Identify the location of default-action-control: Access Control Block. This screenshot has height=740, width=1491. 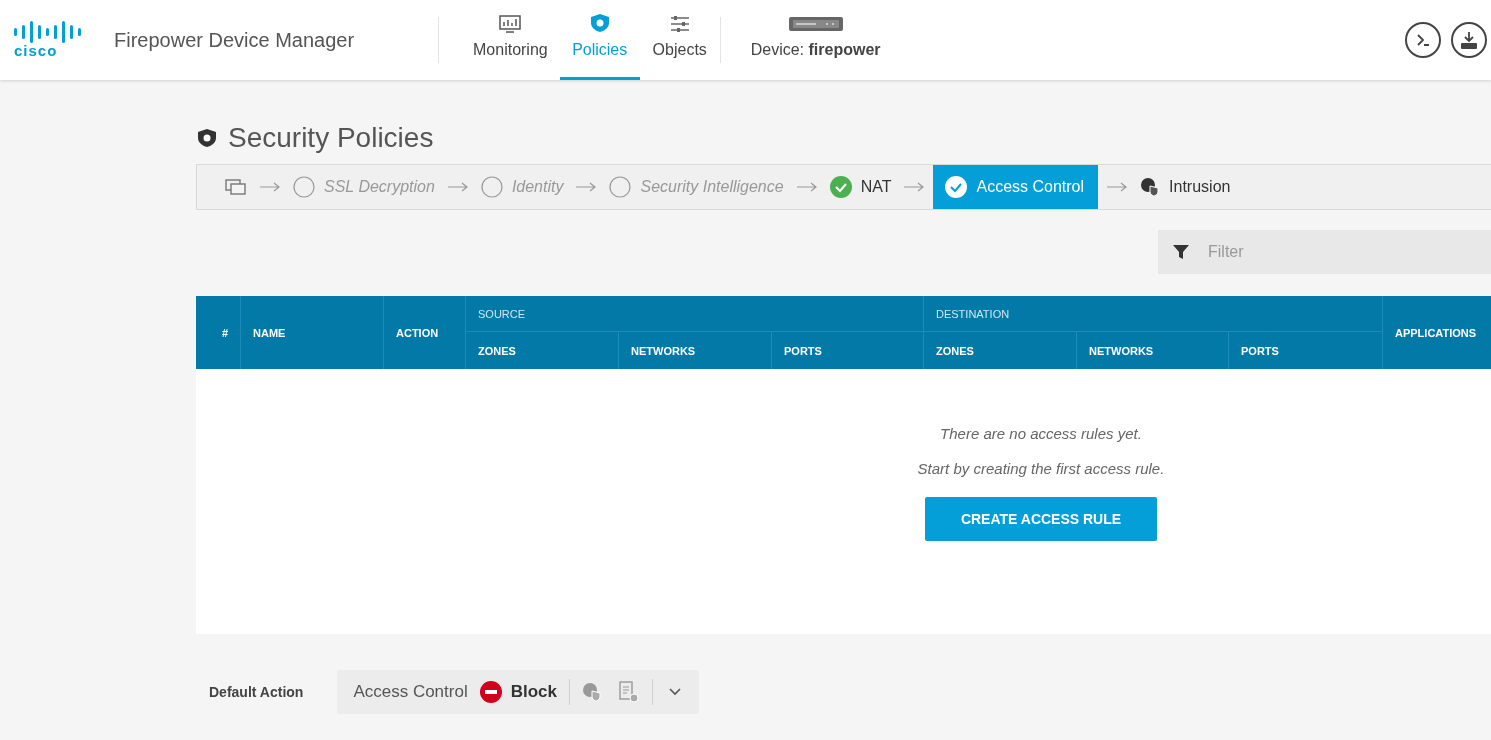
(518, 692).